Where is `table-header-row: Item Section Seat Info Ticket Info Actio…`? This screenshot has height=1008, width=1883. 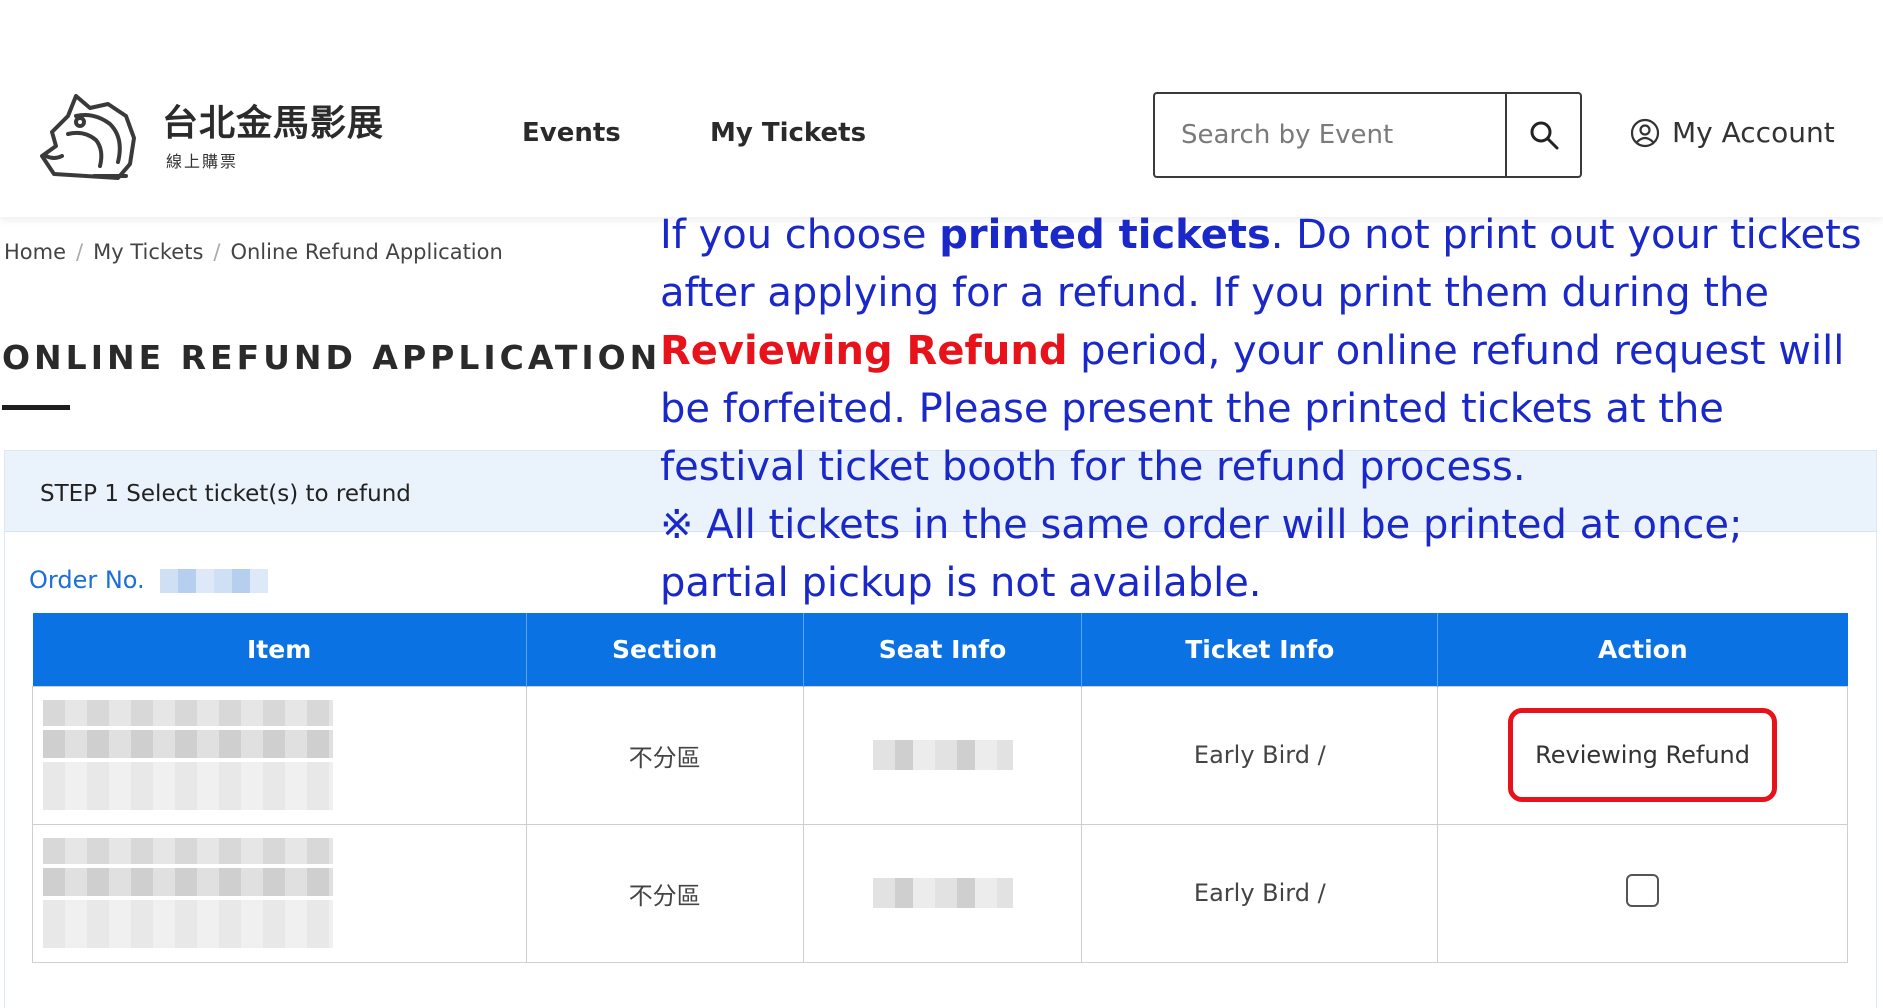
table-header-row: Item Section Seat Info Ticket Info Actio… is located at coordinates (940, 649).